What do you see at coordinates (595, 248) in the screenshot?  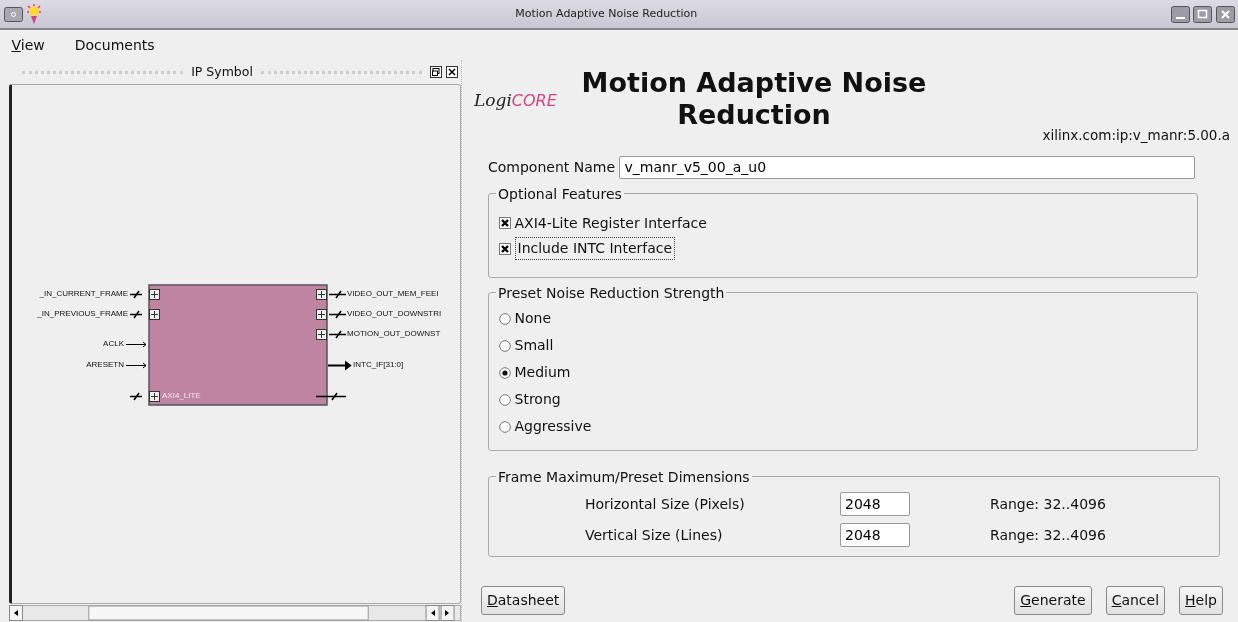 I see `option-label: Include INTC Interface` at bounding box center [595, 248].